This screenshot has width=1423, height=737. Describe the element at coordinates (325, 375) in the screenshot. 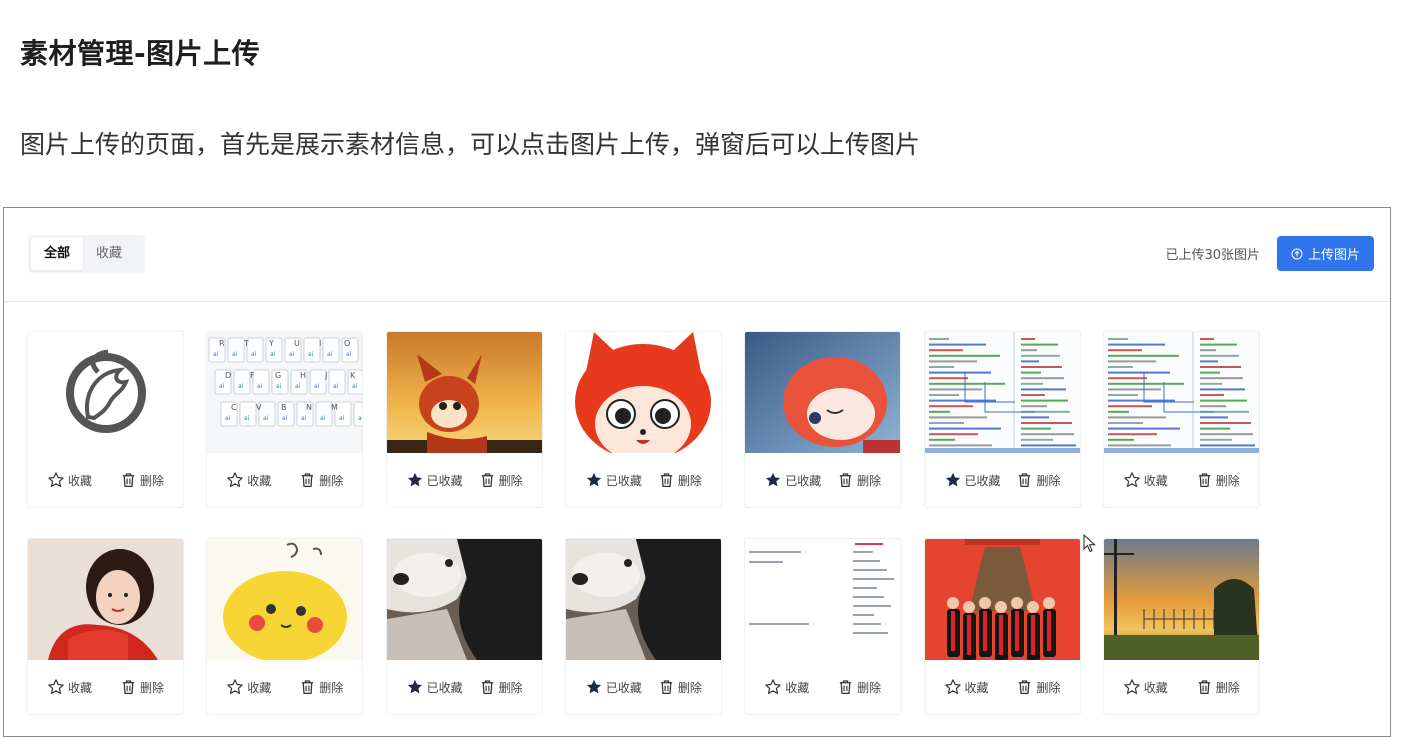

I see `svg-text: J` at that location.